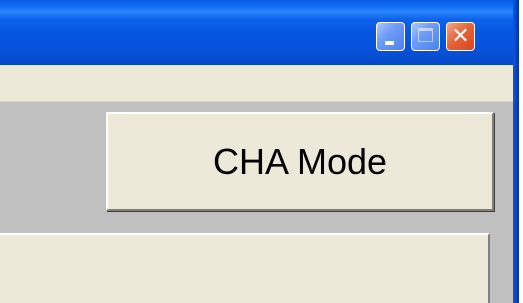  Describe the element at coordinates (256, 83) in the screenshot. I see `menu-bar` at that location.